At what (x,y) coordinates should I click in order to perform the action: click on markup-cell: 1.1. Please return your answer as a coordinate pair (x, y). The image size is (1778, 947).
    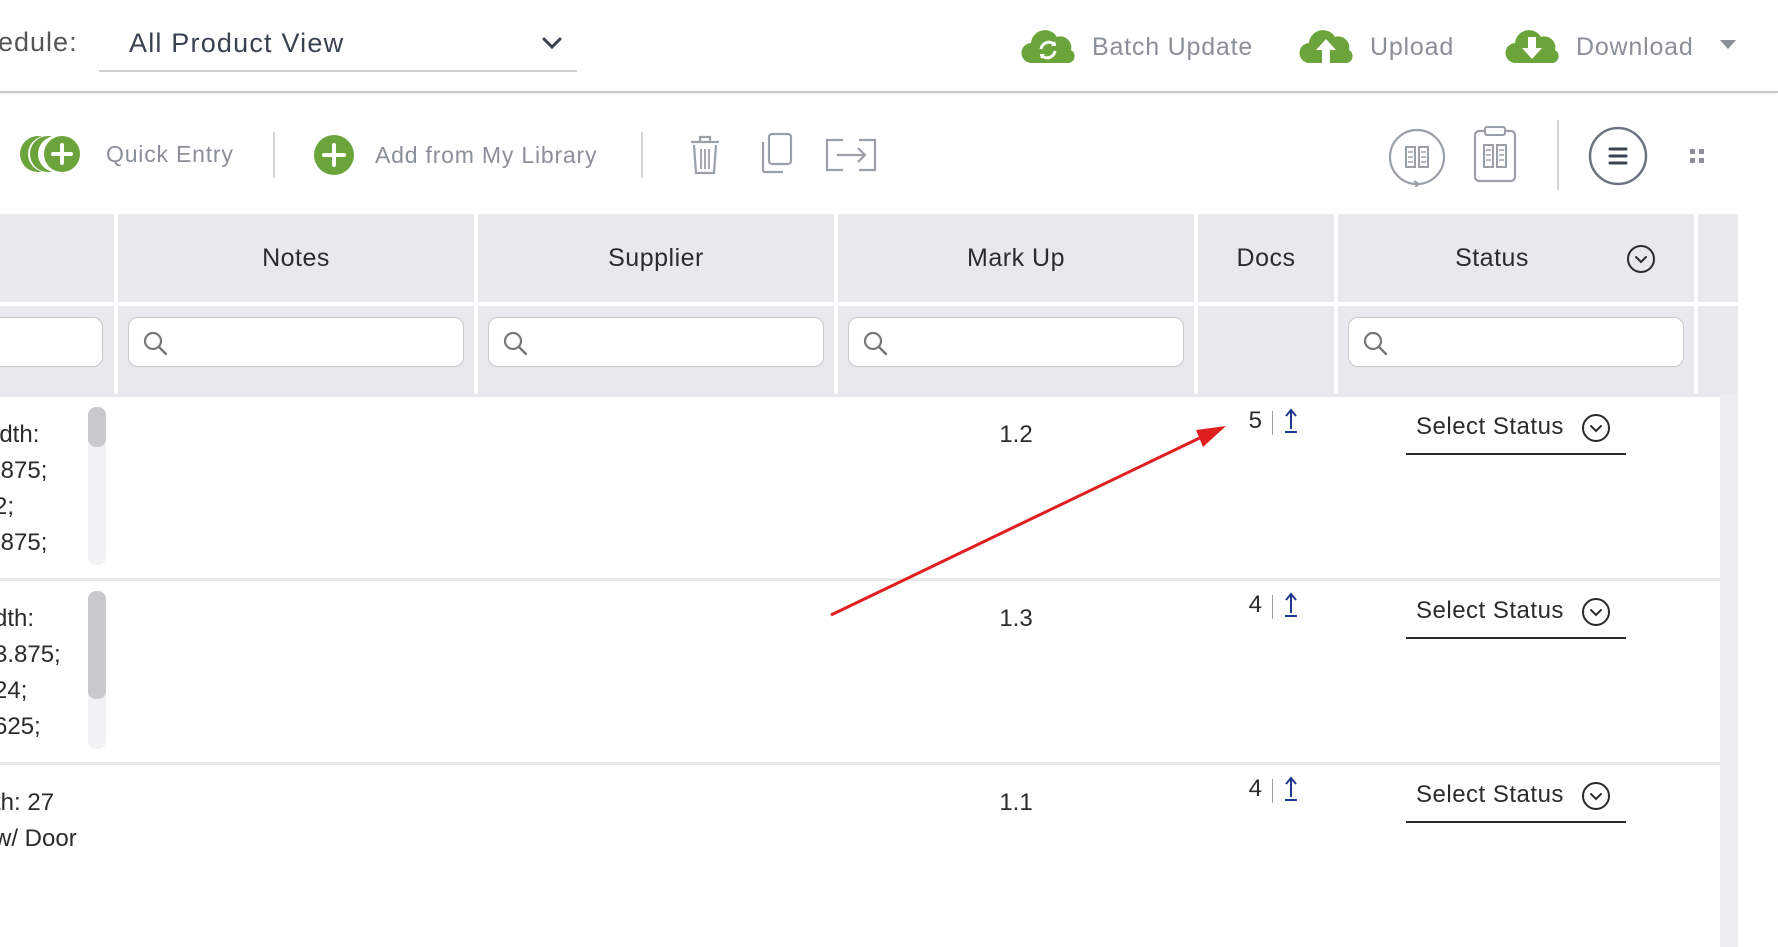
    Looking at the image, I should click on (1016, 803).